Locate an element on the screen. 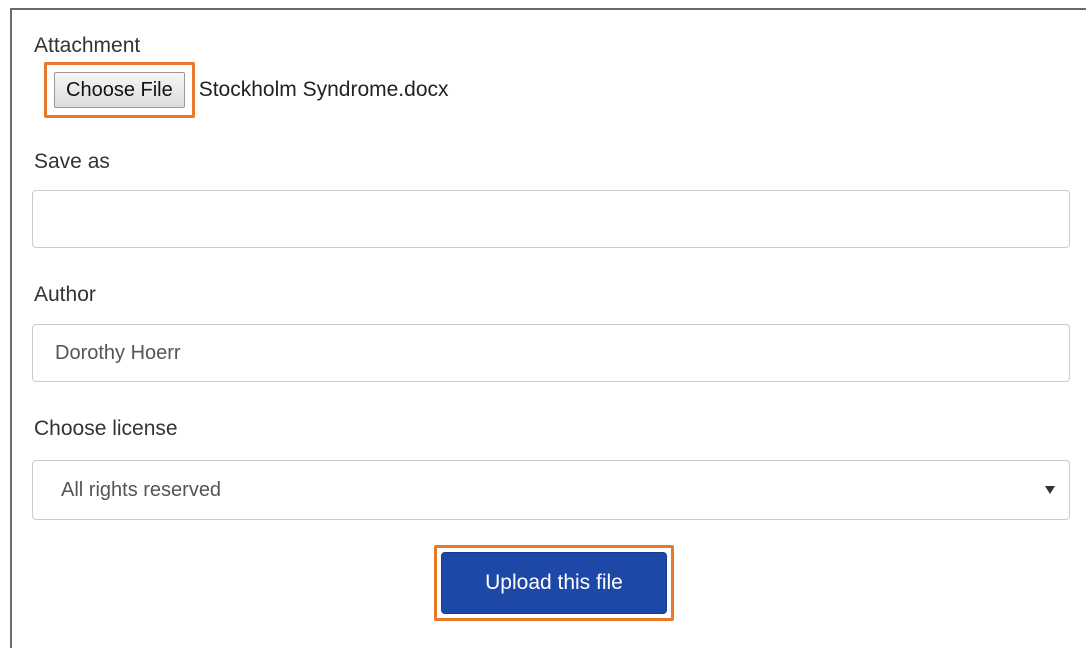 The height and width of the screenshot is (648, 1086). license-select: All rights reserved is located at coordinates (551, 490).